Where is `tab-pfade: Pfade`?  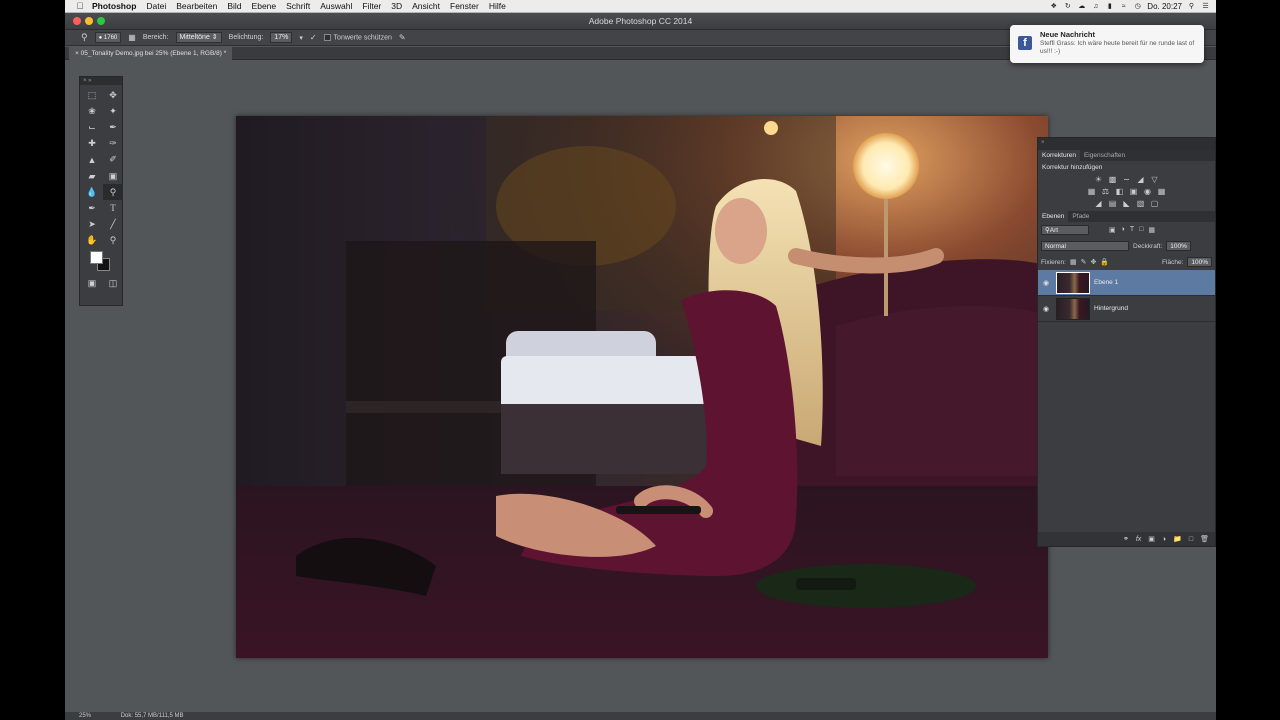
tab-pfade: Pfade is located at coordinates (1080, 216).